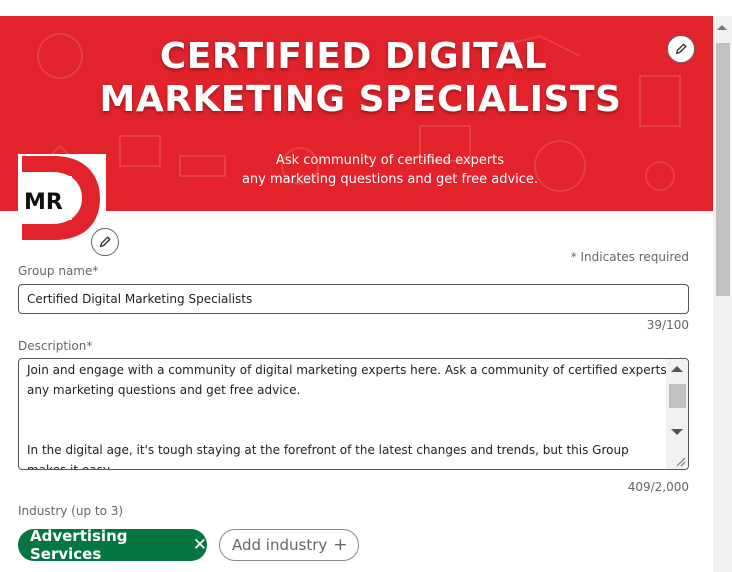 This screenshot has height=572, width=732. Describe the element at coordinates (55, 346) in the screenshot. I see `description-label: Description*` at that location.